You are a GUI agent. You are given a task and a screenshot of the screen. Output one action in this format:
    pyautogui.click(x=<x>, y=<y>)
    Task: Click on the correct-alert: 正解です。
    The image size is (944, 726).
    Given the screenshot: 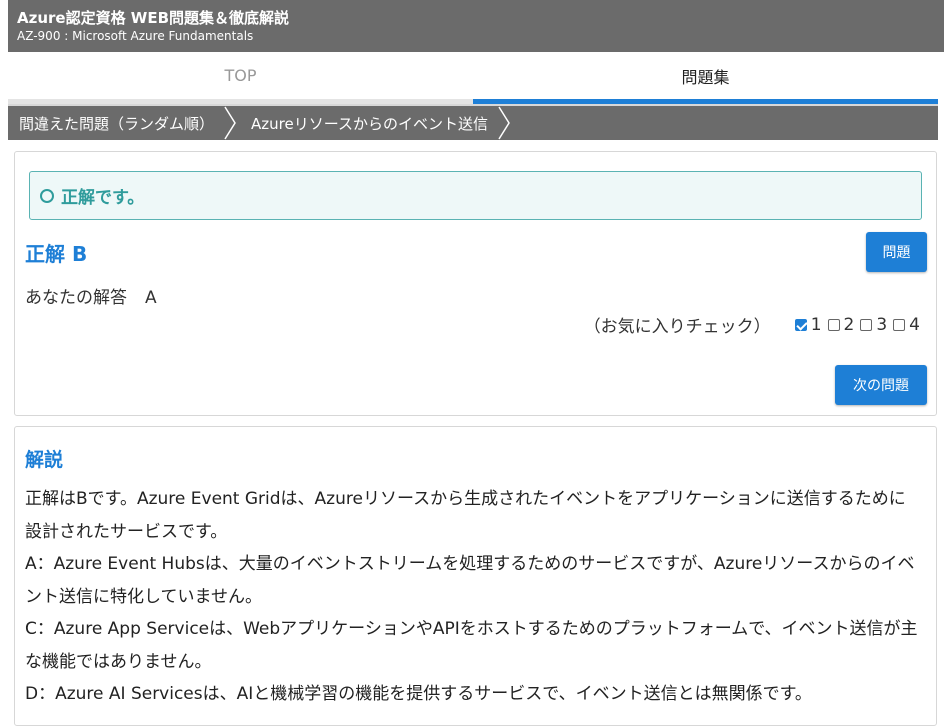 What is the action you would take?
    pyautogui.click(x=475, y=195)
    